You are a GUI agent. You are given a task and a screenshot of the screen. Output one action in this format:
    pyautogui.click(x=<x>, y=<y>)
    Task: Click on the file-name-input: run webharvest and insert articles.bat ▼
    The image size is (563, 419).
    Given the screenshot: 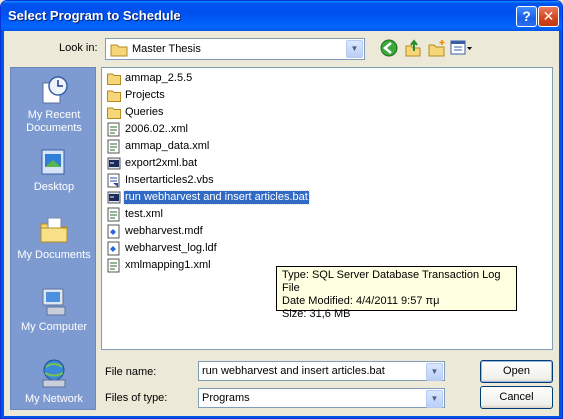 What is the action you would take?
    pyautogui.click(x=321, y=371)
    